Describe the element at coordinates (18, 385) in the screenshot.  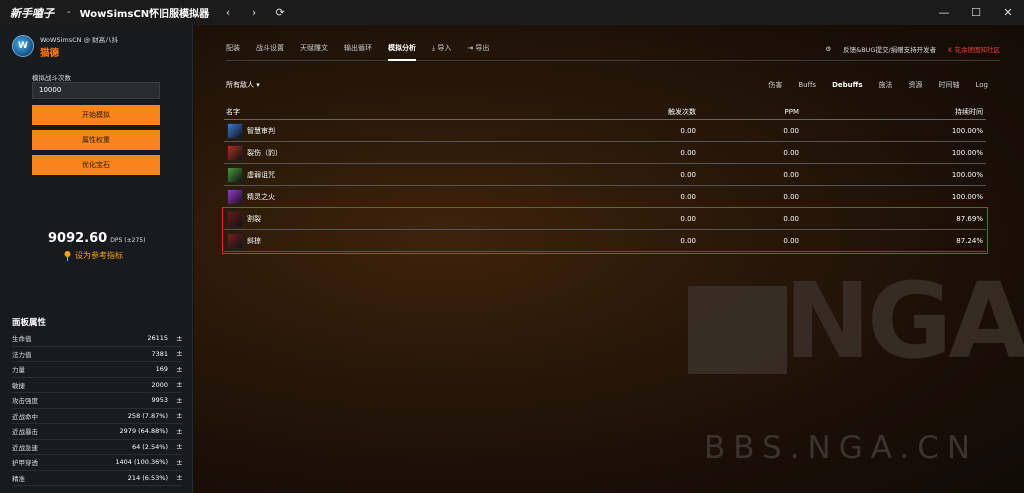
I see `stat-name: 敏捷` at that location.